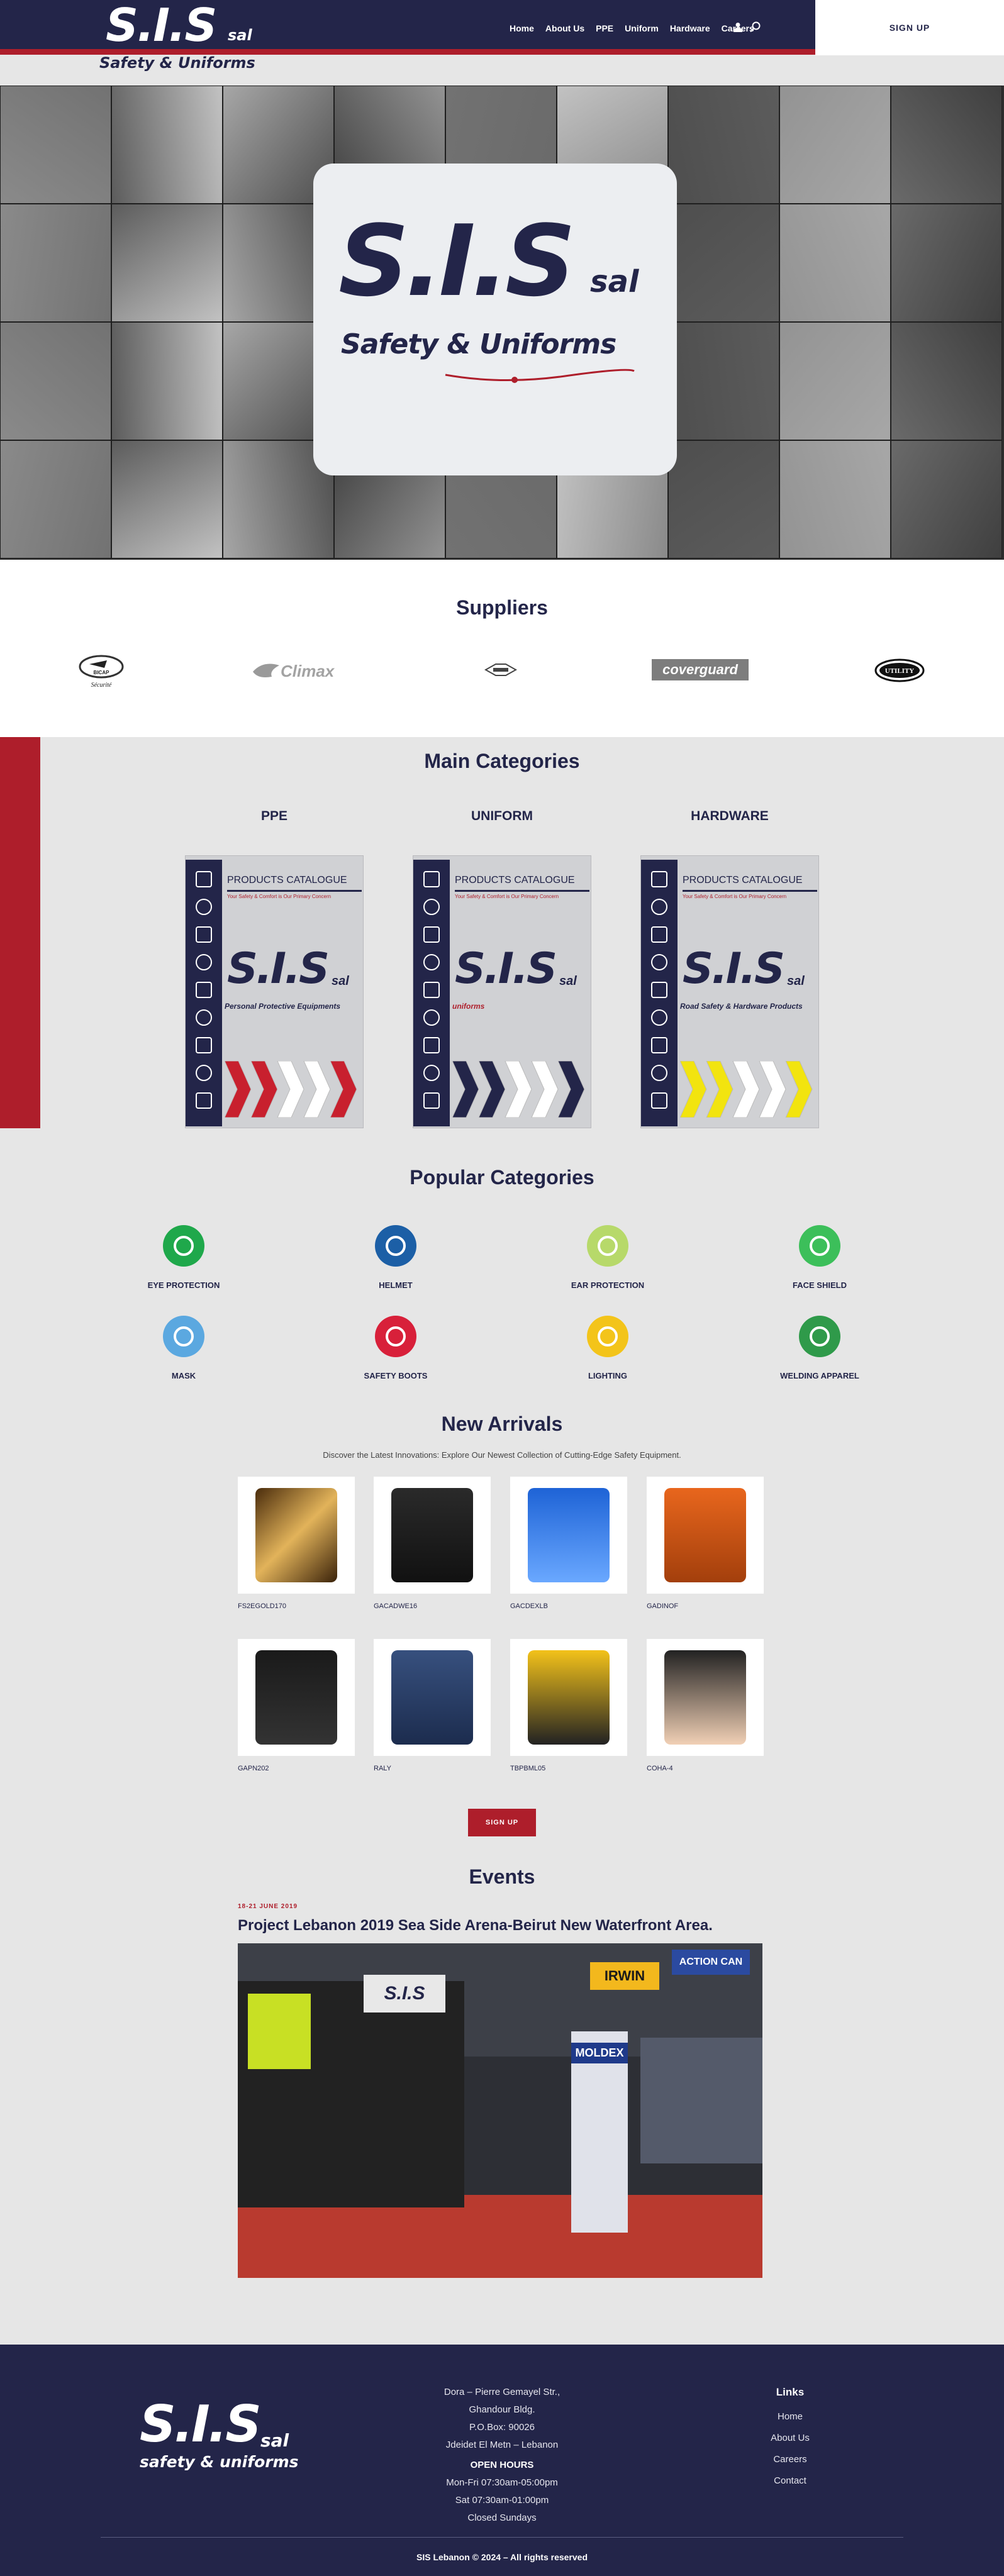 This screenshot has width=1004, height=2576. What do you see at coordinates (395, 1336) in the screenshot?
I see `safety-boots-icon` at bounding box center [395, 1336].